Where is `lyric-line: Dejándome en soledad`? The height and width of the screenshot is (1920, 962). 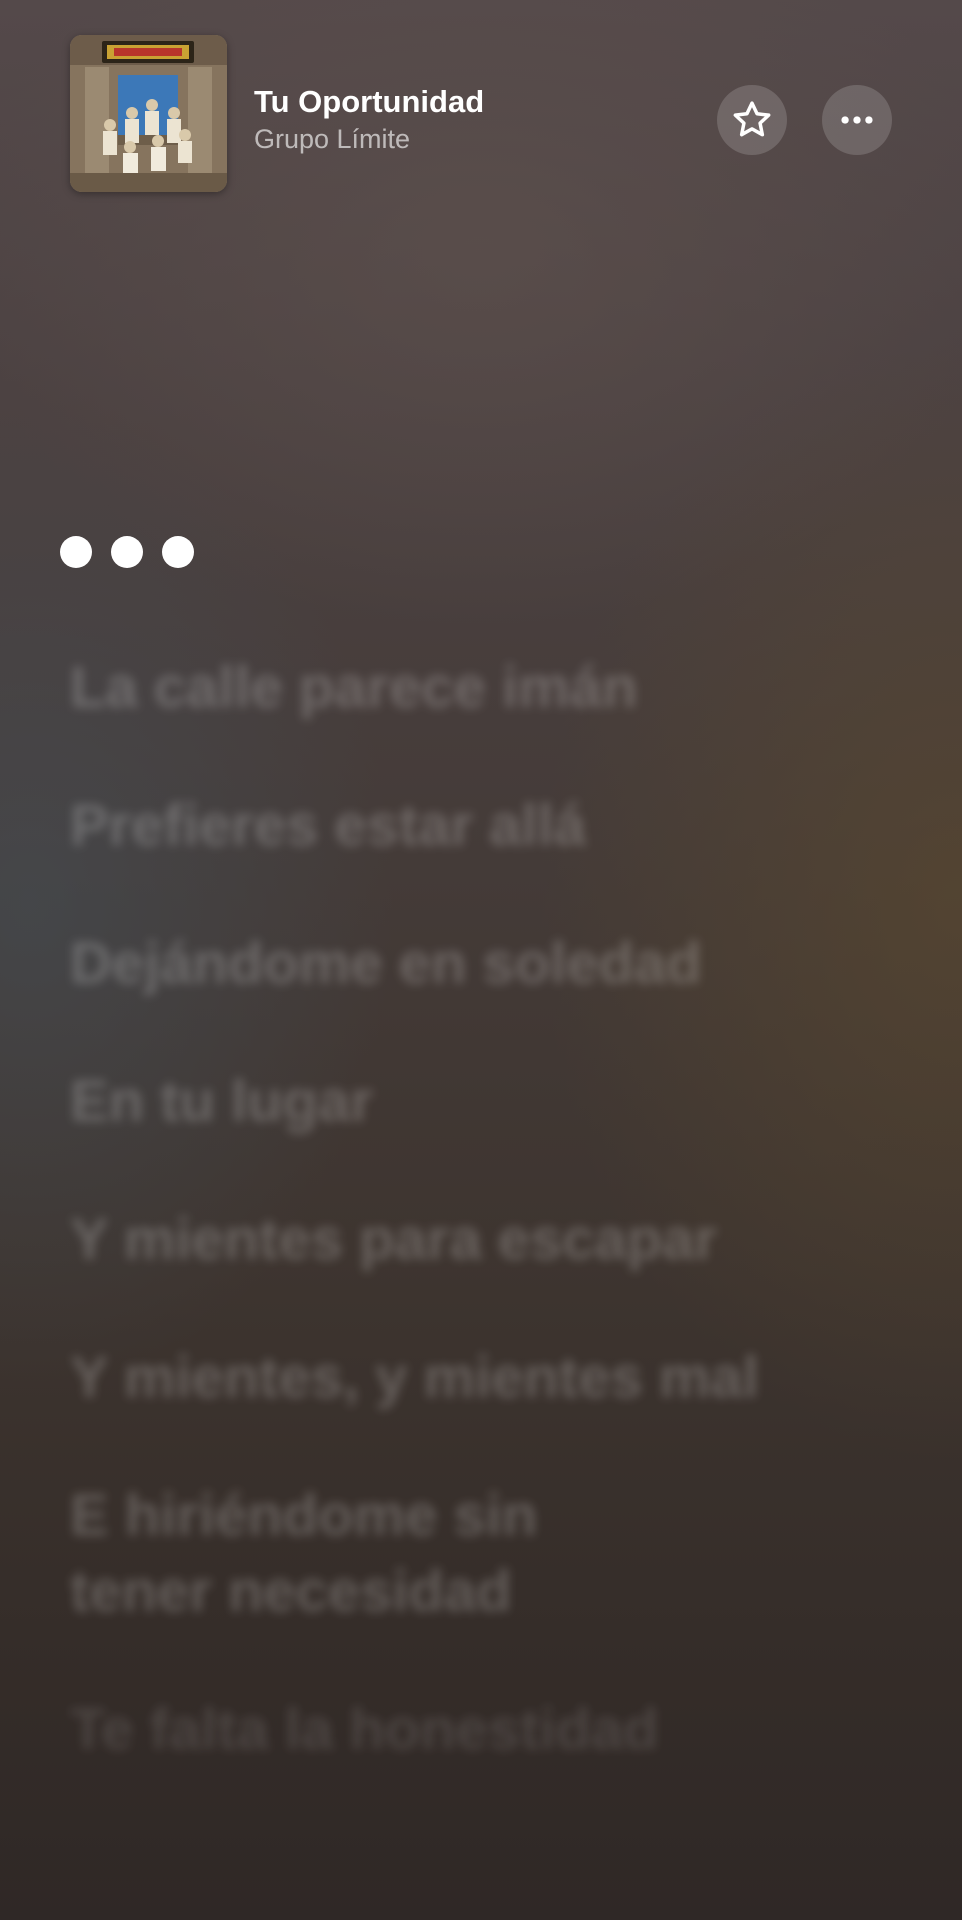 lyric-line: Dejándome en soledad is located at coordinates (490, 964).